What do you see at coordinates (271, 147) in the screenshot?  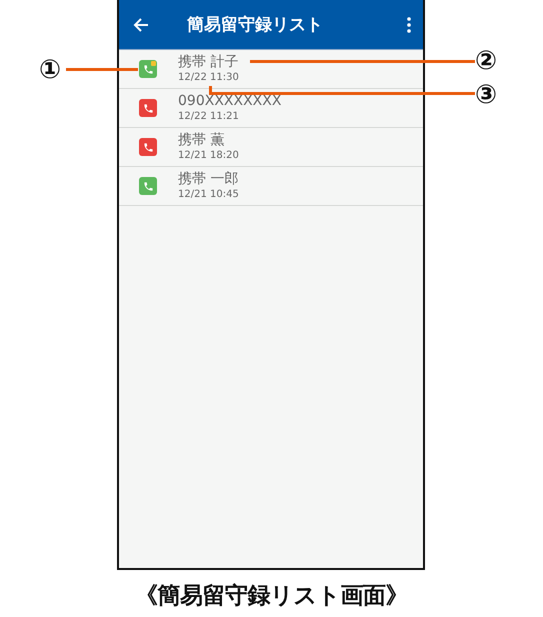 I see `record-row: 携帯 薫 12/21 18:20` at bounding box center [271, 147].